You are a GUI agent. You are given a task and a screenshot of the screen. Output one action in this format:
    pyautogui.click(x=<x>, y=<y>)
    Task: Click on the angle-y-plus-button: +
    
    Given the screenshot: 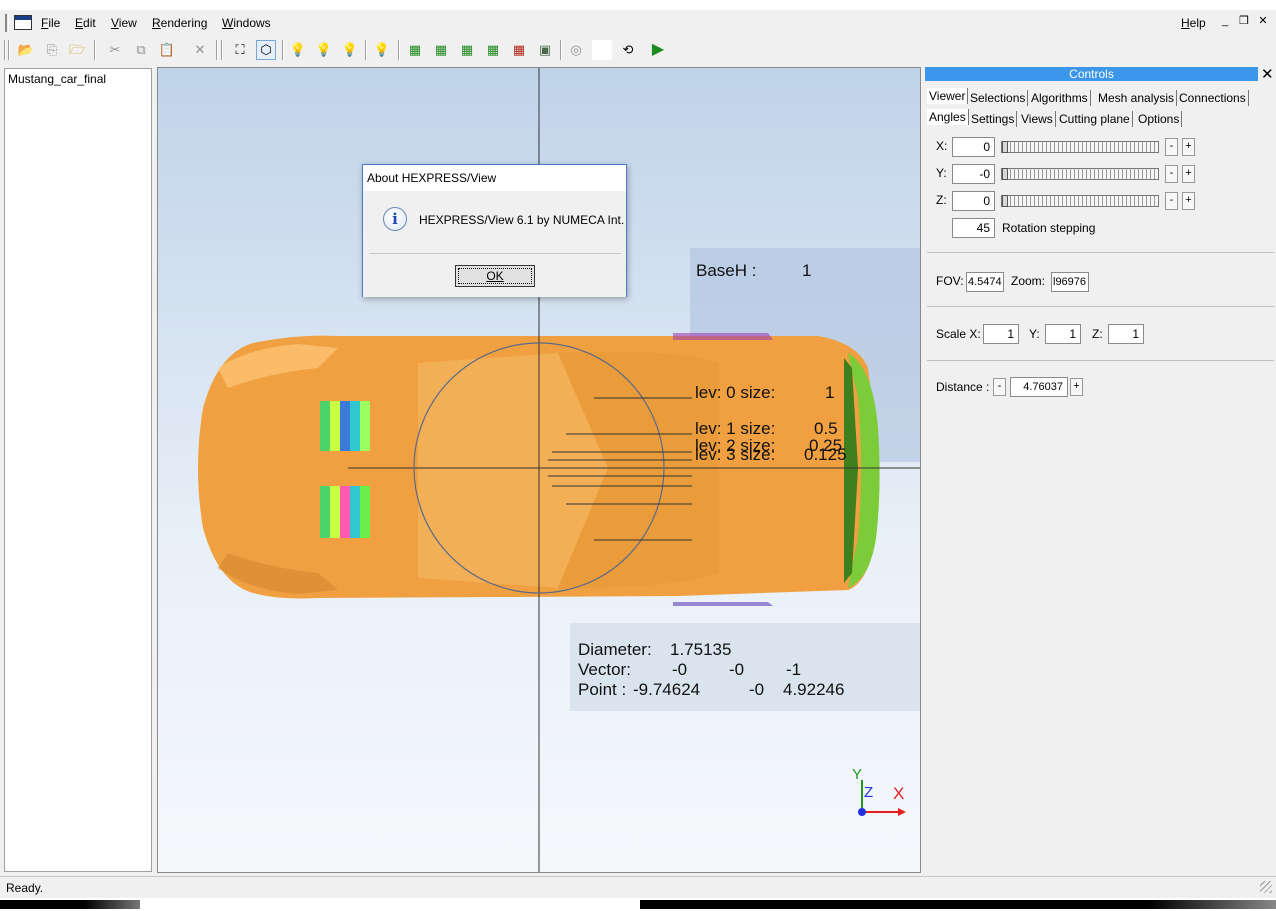 What is the action you would take?
    pyautogui.click(x=1188, y=174)
    